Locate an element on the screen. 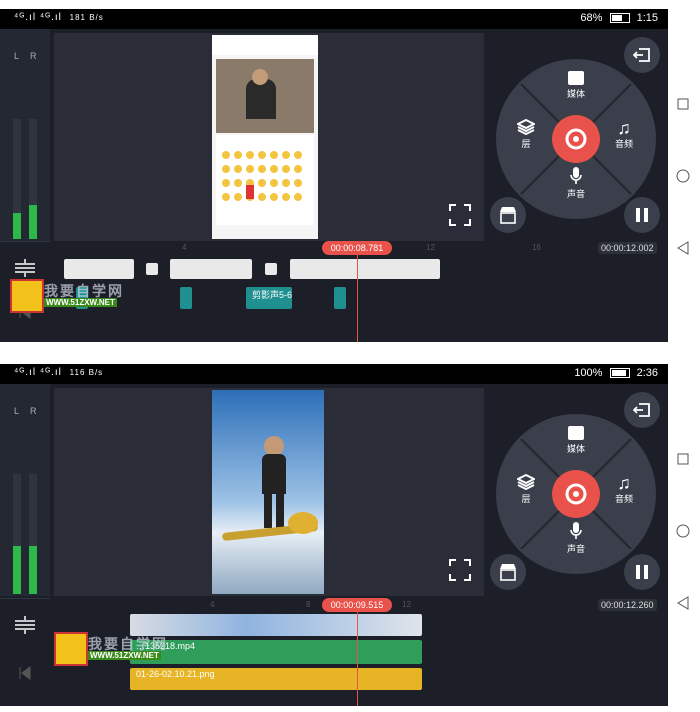 This screenshot has width=700, height=712. clip-label: 剪影声5-6 is located at coordinates (272, 295).